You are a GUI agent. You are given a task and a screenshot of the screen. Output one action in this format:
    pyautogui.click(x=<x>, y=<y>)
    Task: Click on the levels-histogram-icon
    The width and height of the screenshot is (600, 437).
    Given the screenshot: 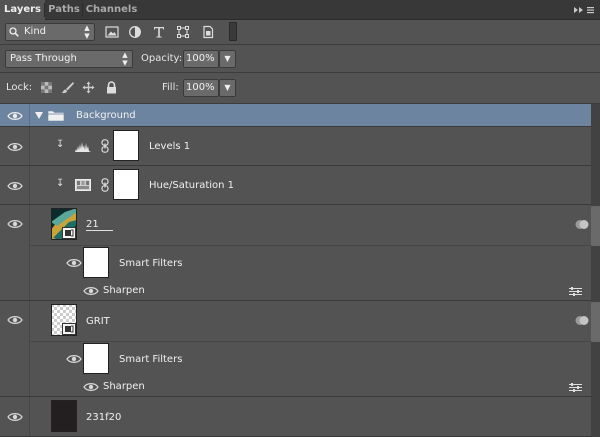 What is the action you would take?
    pyautogui.click(x=83, y=147)
    